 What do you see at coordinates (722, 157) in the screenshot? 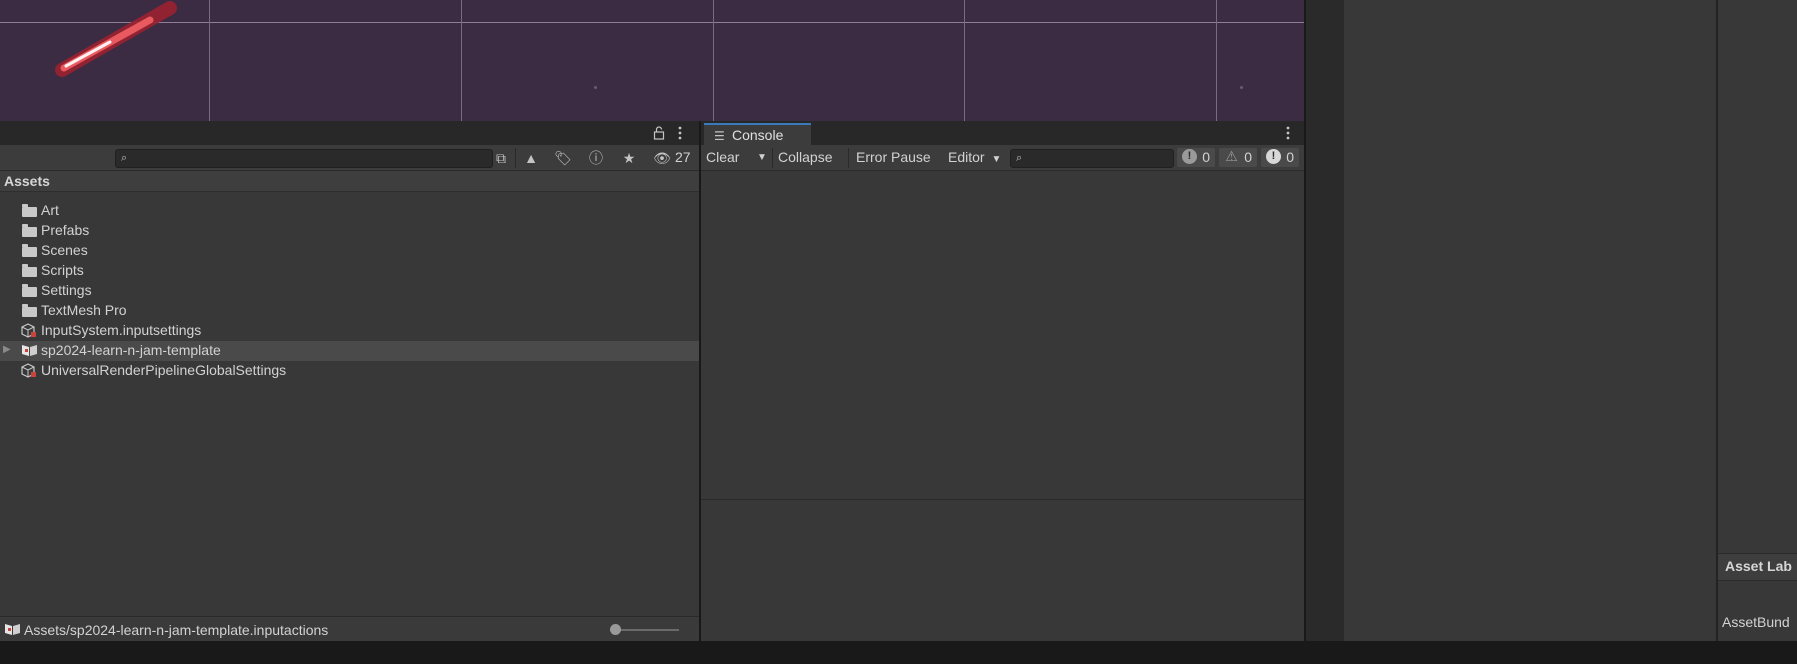
I see `clear-button: Clear` at bounding box center [722, 157].